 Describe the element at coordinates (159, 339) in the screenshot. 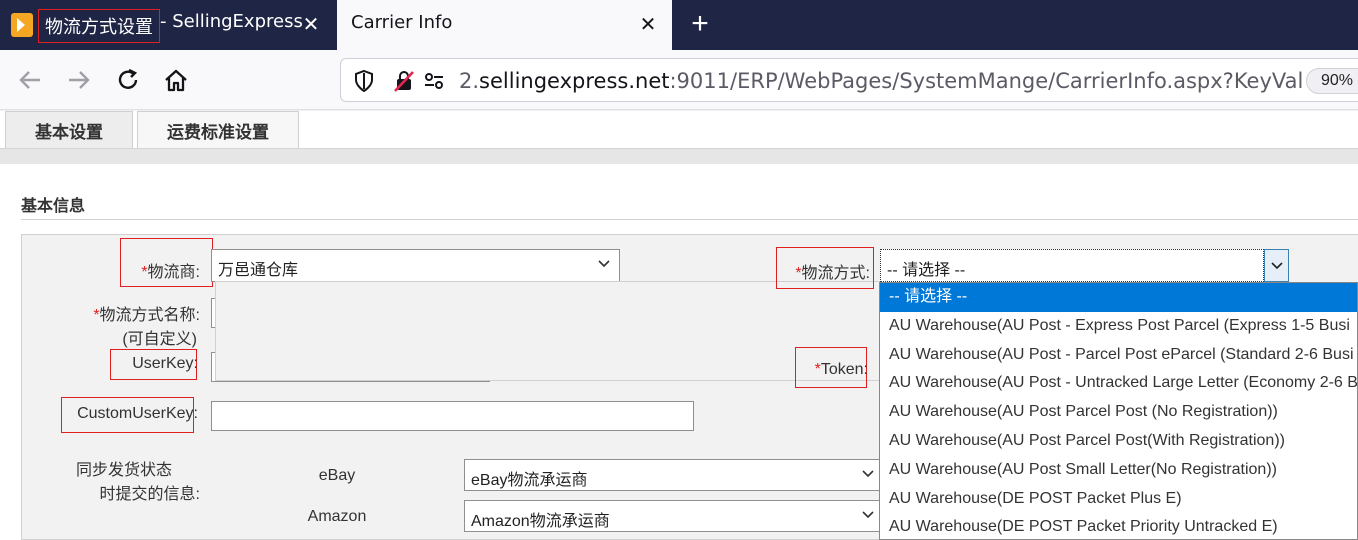

I see `method-name-hint: (可自定义)` at that location.